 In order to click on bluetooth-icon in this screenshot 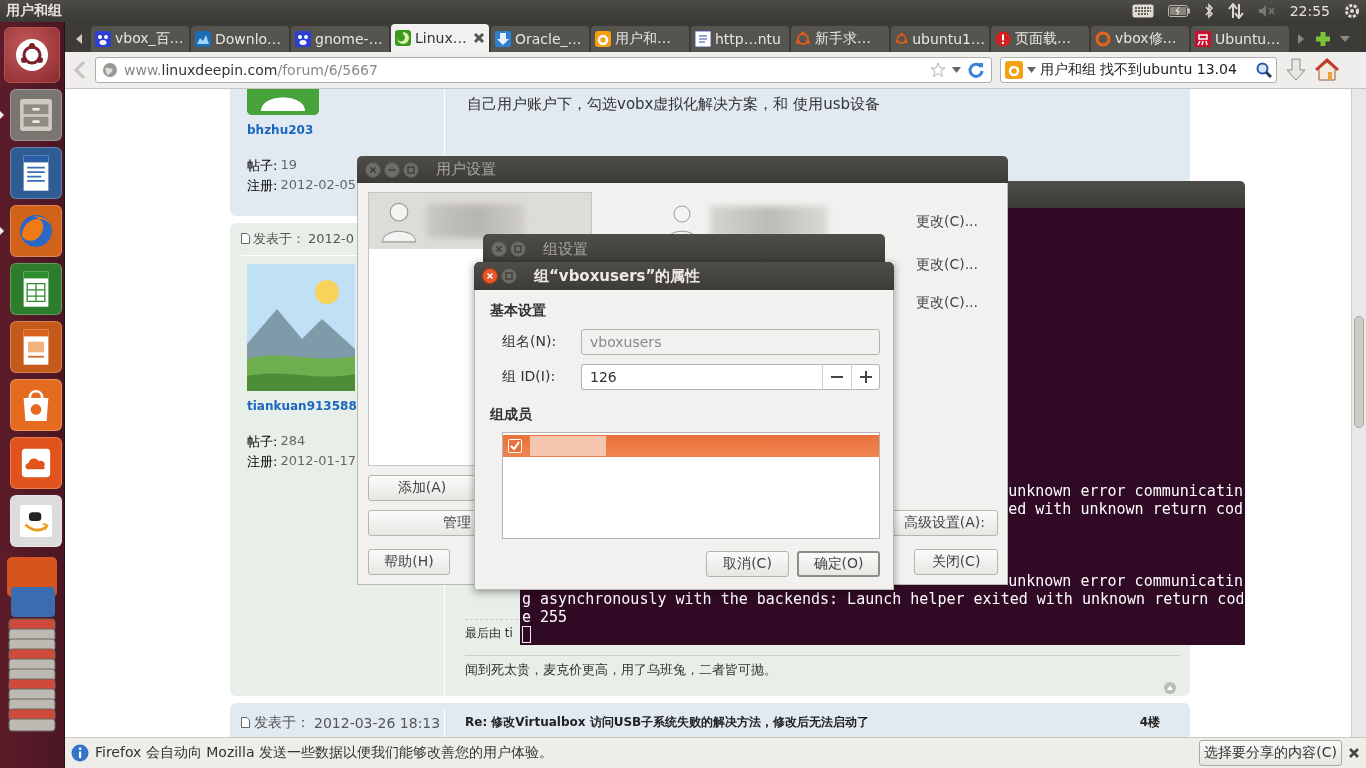, I will do `click(1208, 11)`.